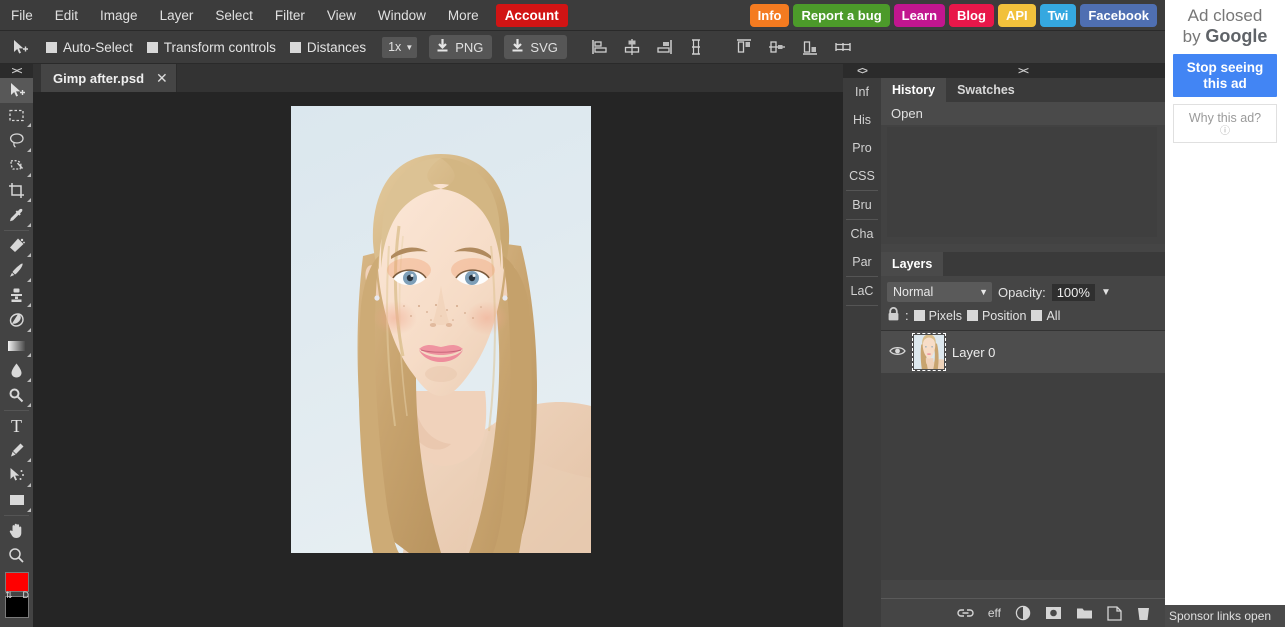 The image size is (1285, 627). Describe the element at coordinates (1084, 613) in the screenshot. I see `new-group-icon` at that location.